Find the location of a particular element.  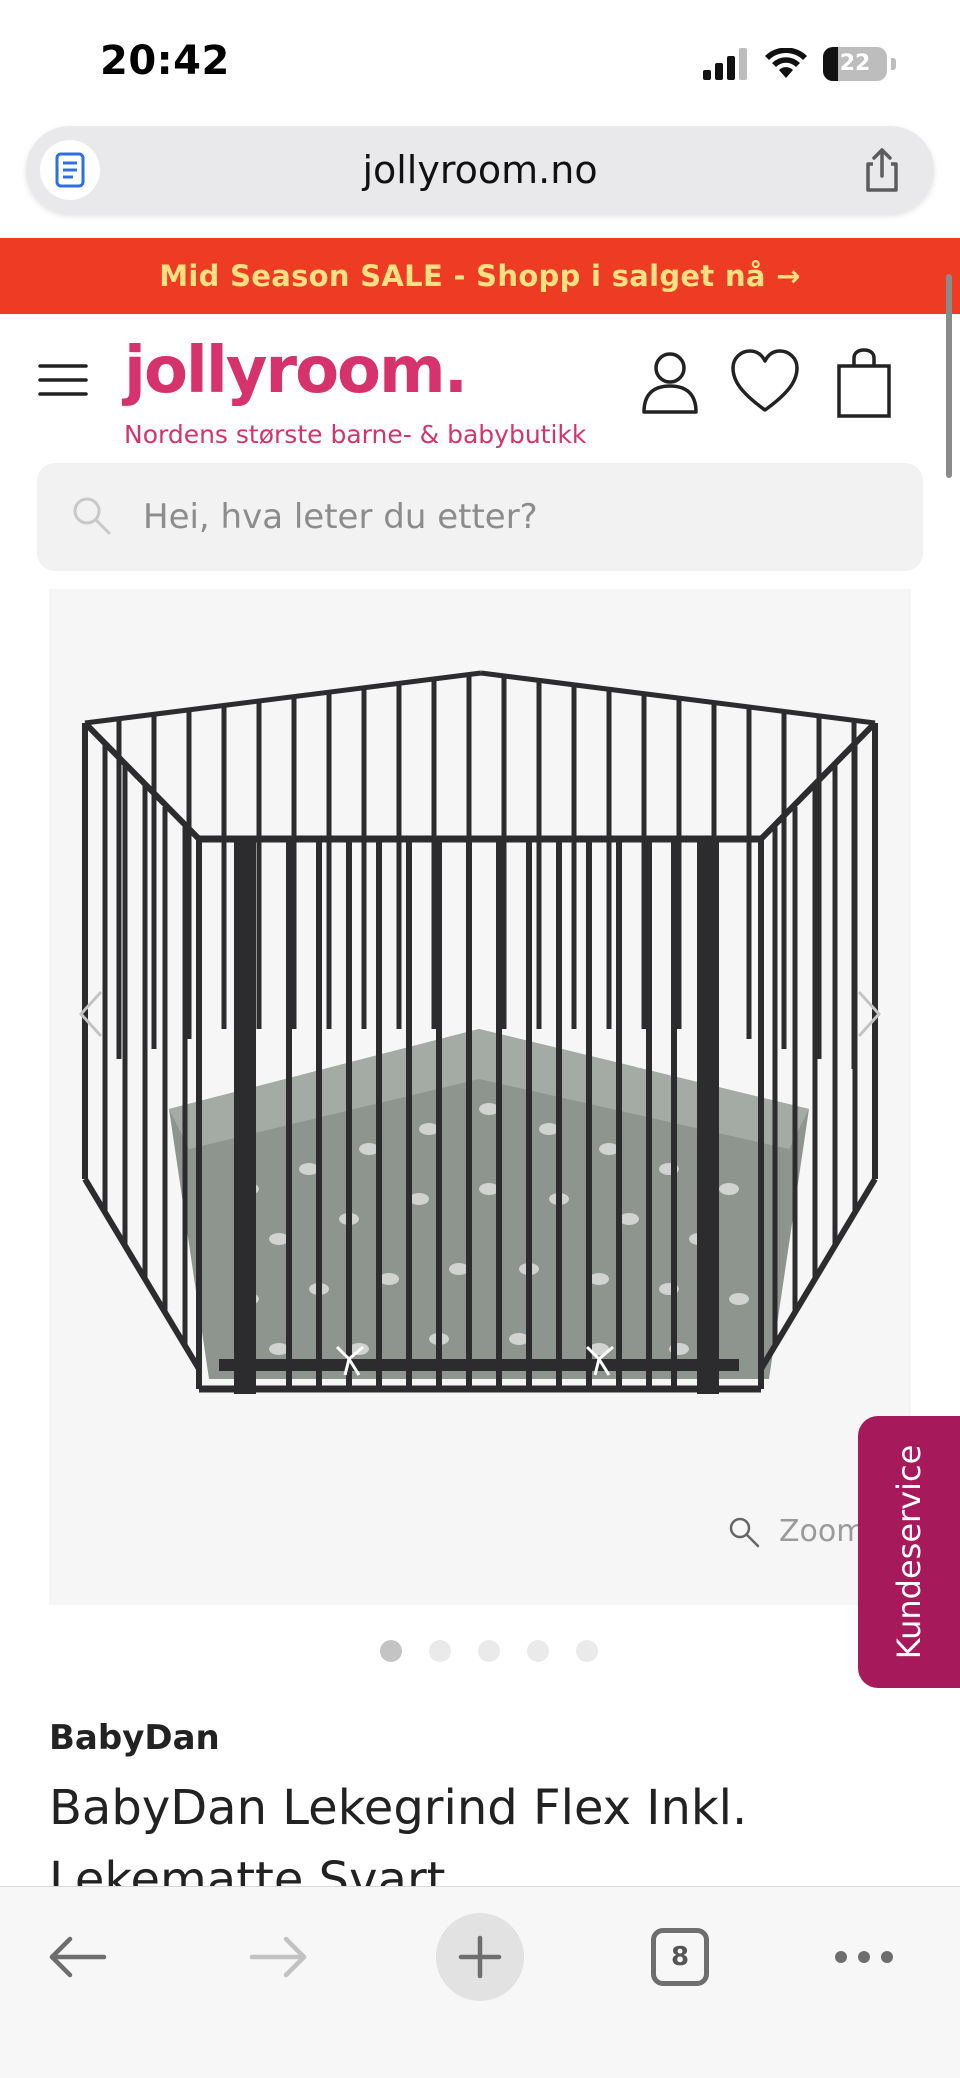

search-box is located at coordinates (480, 517).